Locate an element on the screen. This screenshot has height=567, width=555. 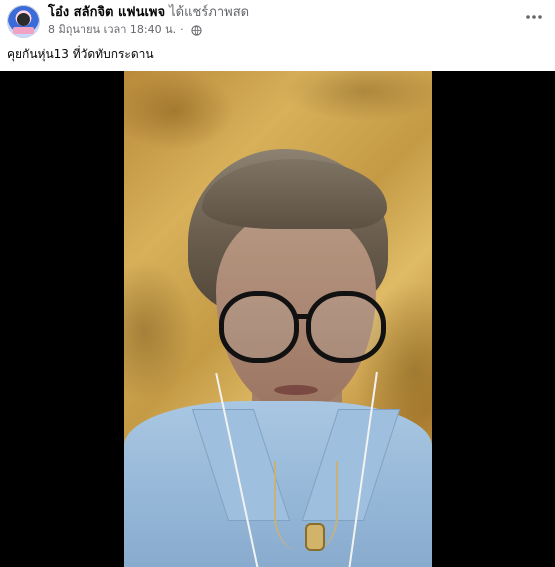
post-meta: 8 มิถุนายน เวลา 18:40 น. · is located at coordinates (125, 30).